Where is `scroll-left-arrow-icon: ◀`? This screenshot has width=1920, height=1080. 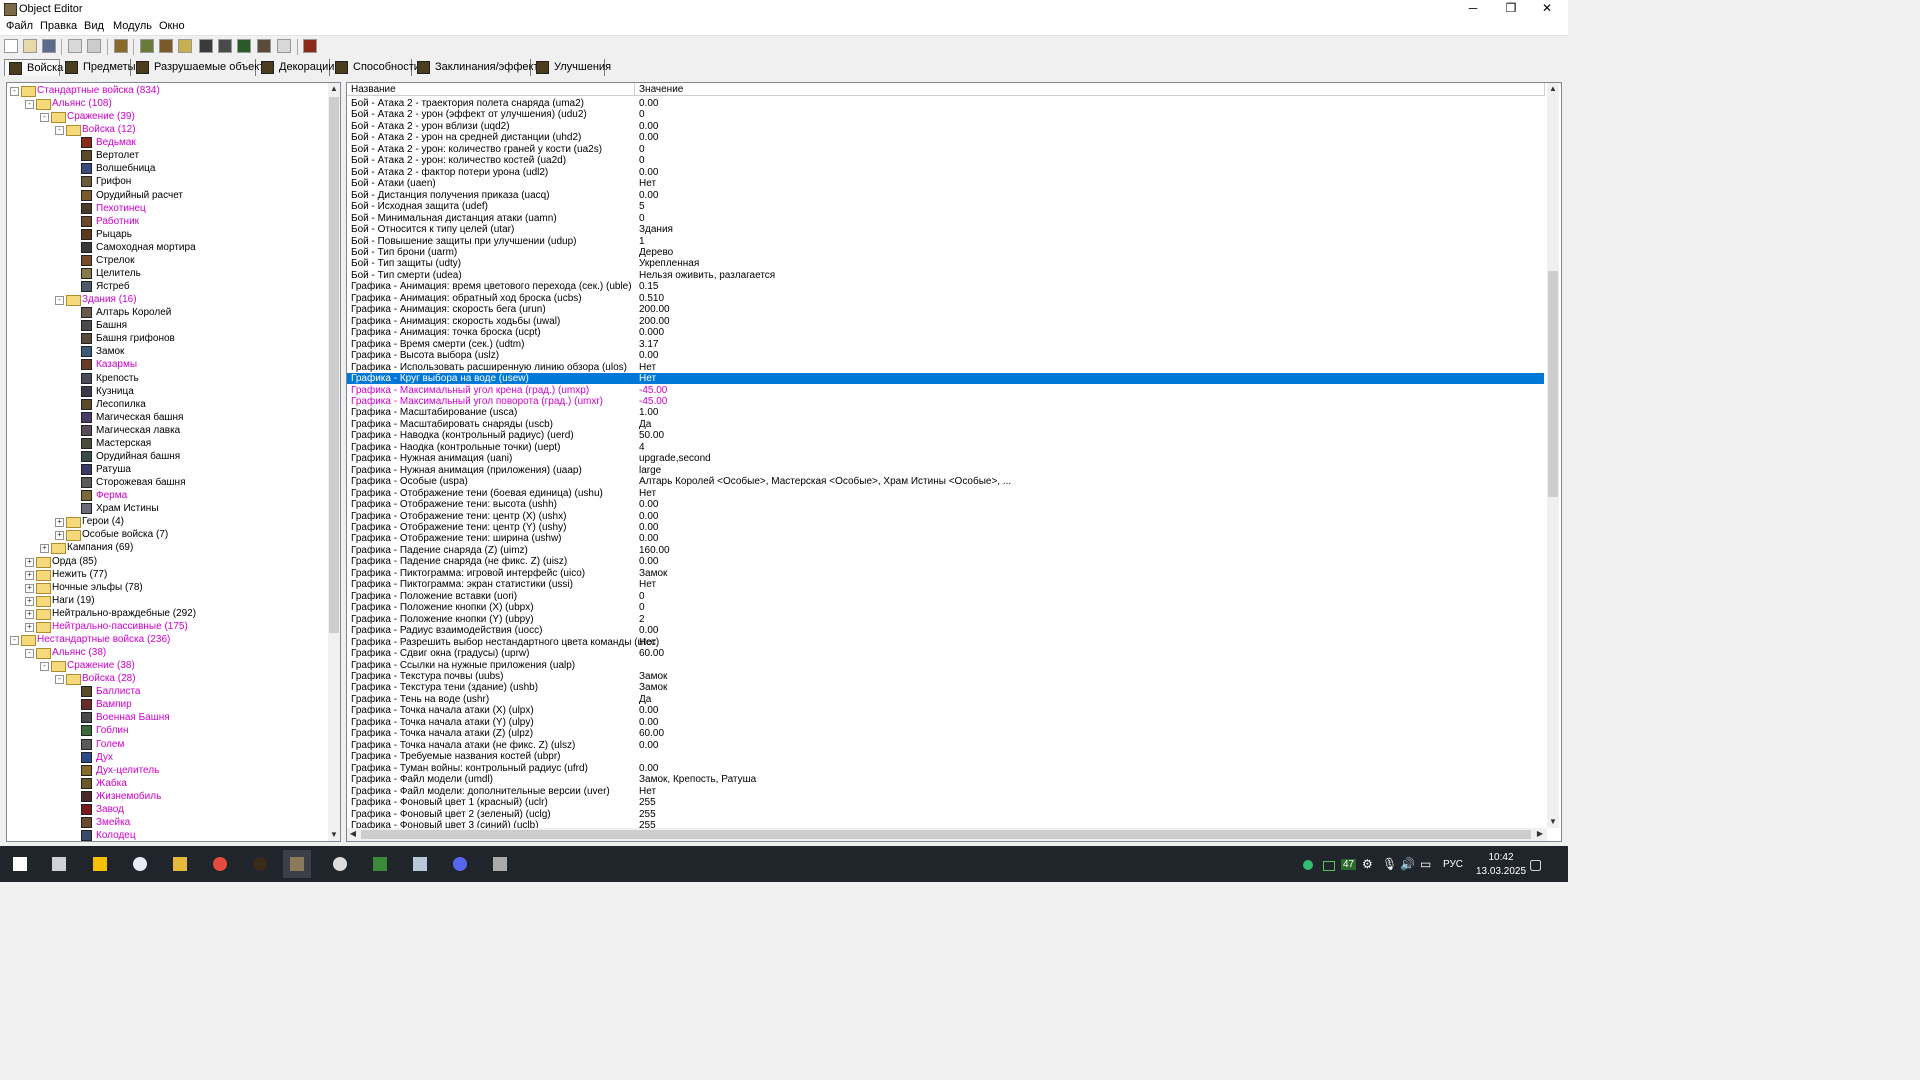
scroll-left-arrow-icon: ◀ is located at coordinates (353, 834).